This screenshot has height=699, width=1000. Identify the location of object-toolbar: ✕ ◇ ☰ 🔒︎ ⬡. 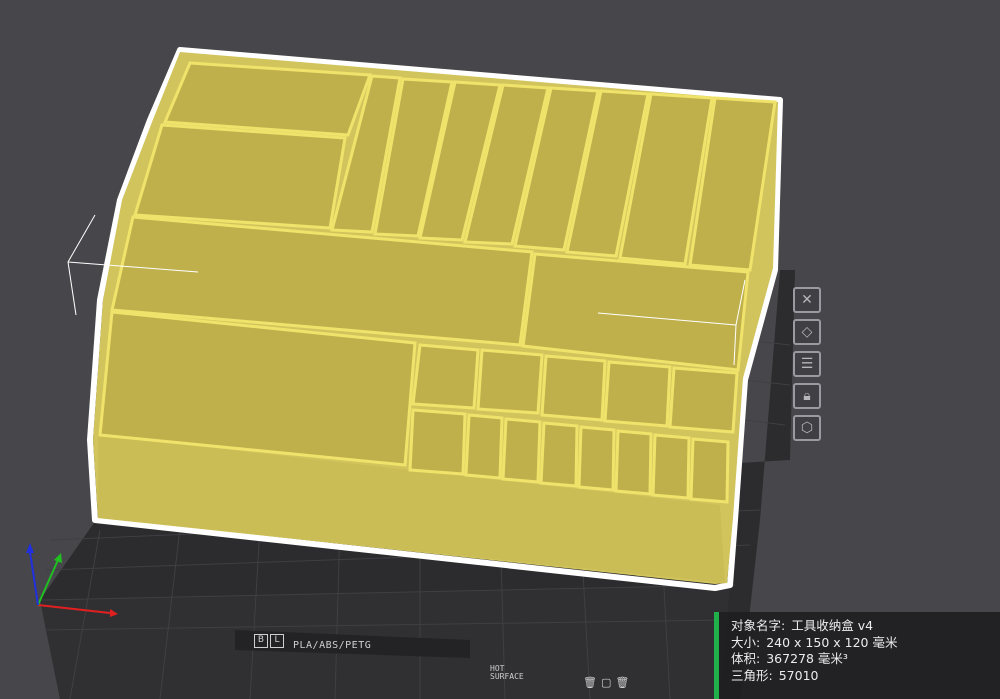
(808, 364).